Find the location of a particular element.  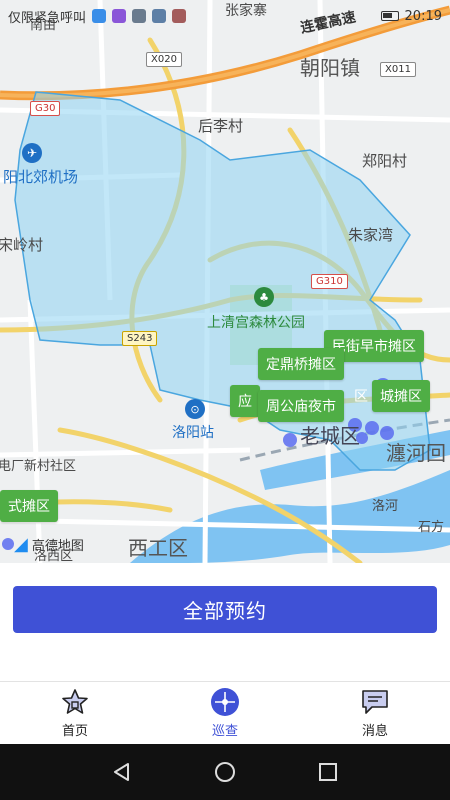

patrol-compass-icon is located at coordinates (225, 702).